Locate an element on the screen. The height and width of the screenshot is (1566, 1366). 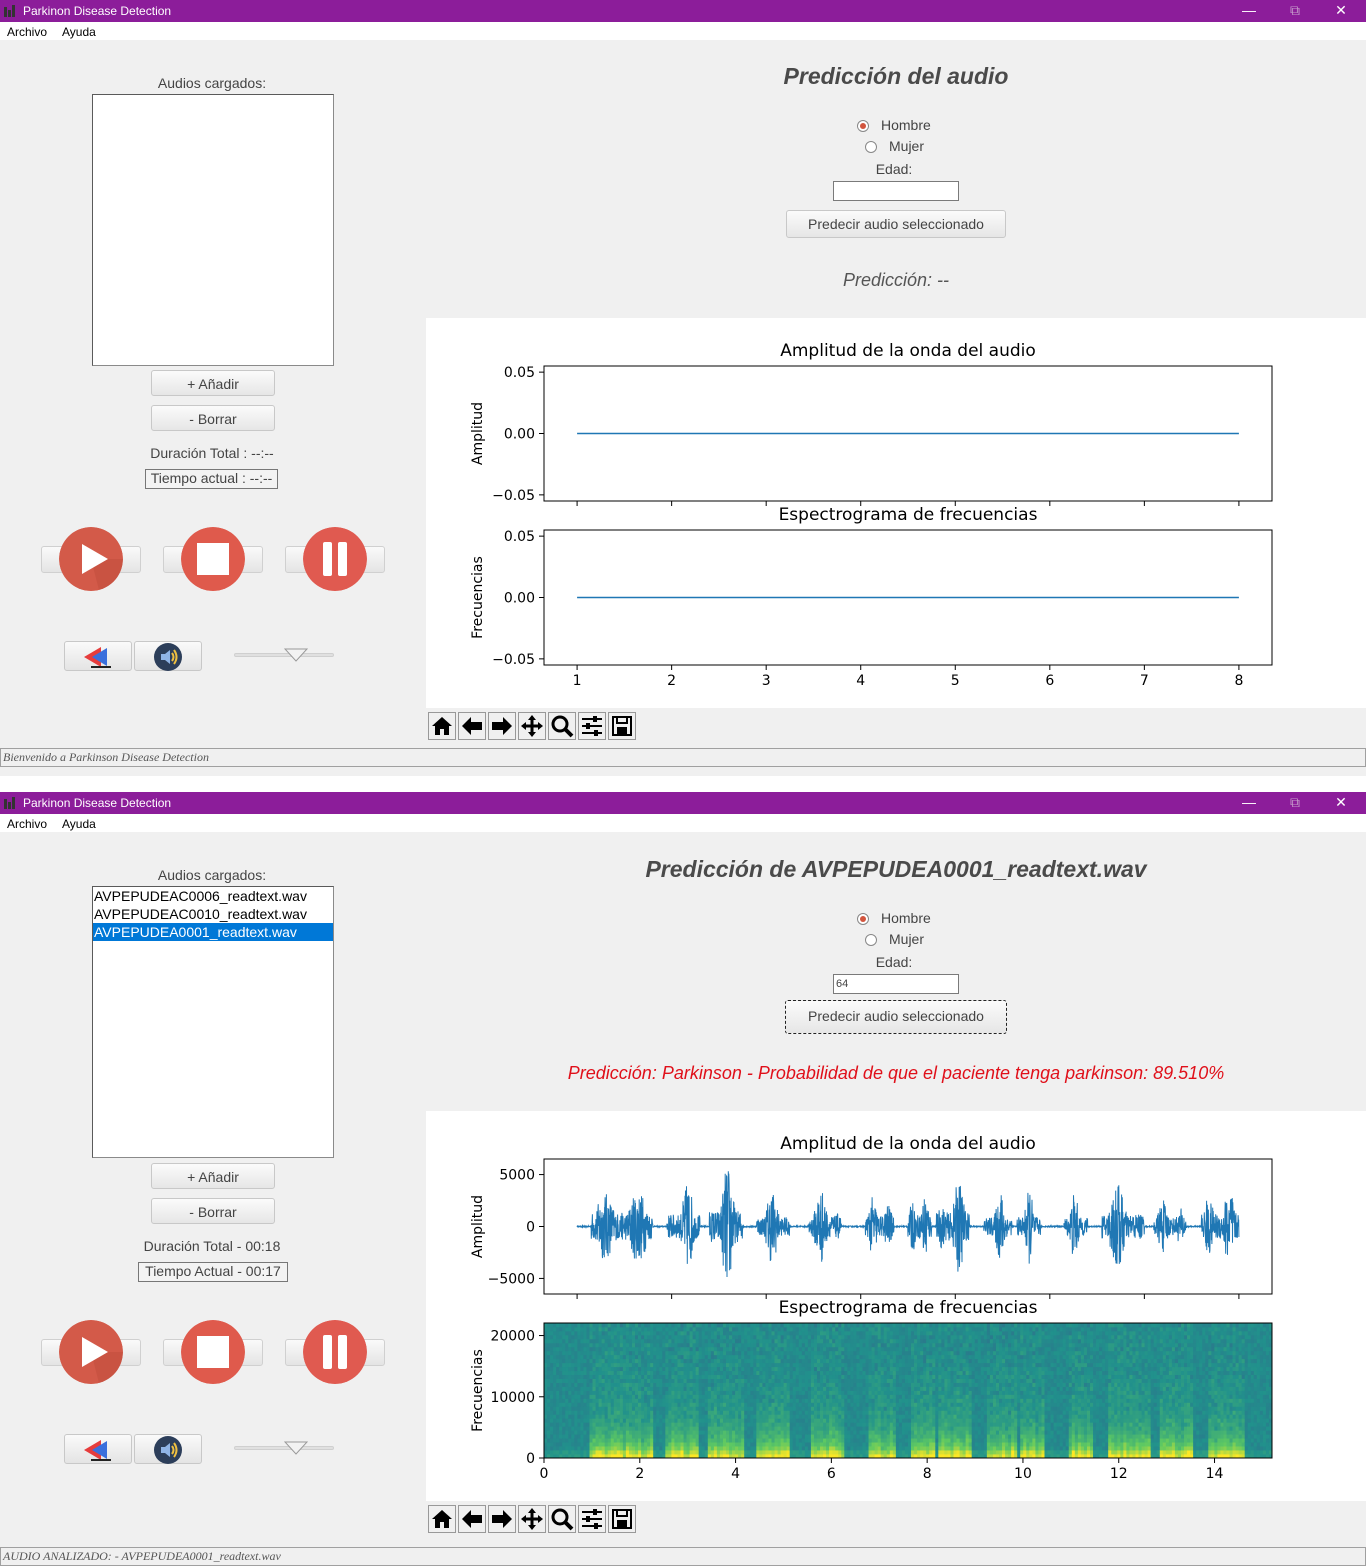
back-button is located at coordinates (472, 726).